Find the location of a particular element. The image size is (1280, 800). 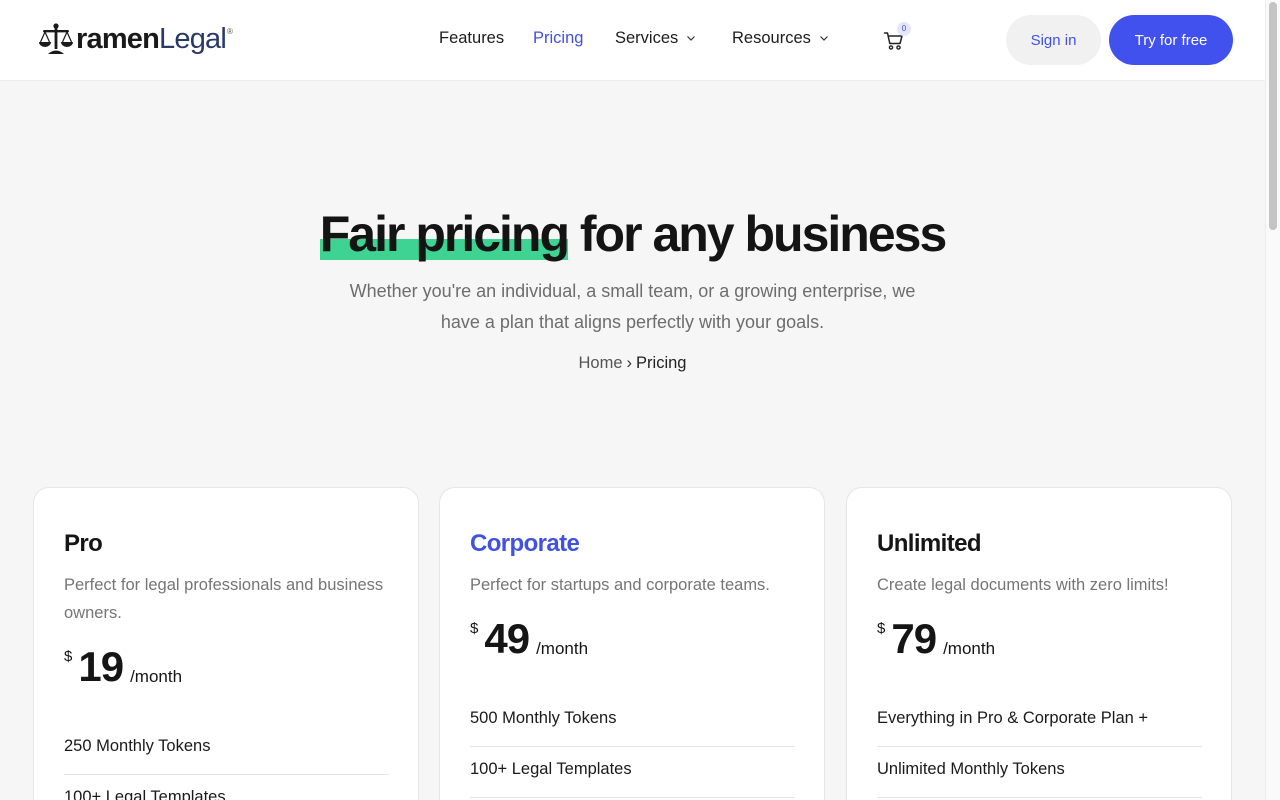

breadcrumb-home-link: Home is located at coordinates (601, 363).